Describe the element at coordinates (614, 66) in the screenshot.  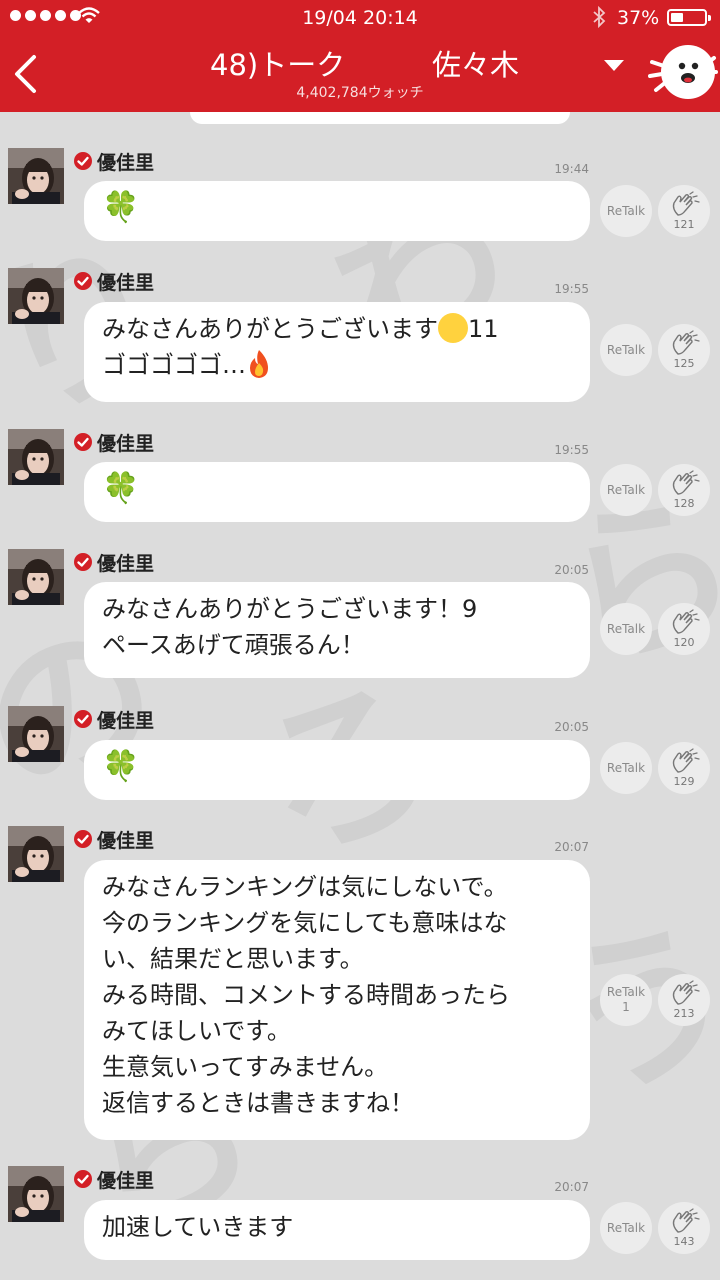
I see `triangle-down-icon` at that location.